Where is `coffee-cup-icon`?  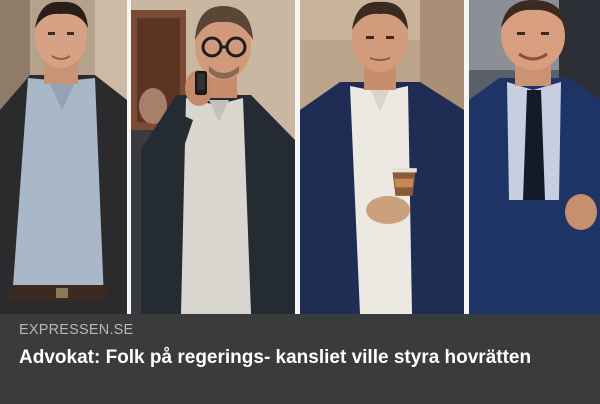 coffee-cup-icon is located at coordinates (404, 182).